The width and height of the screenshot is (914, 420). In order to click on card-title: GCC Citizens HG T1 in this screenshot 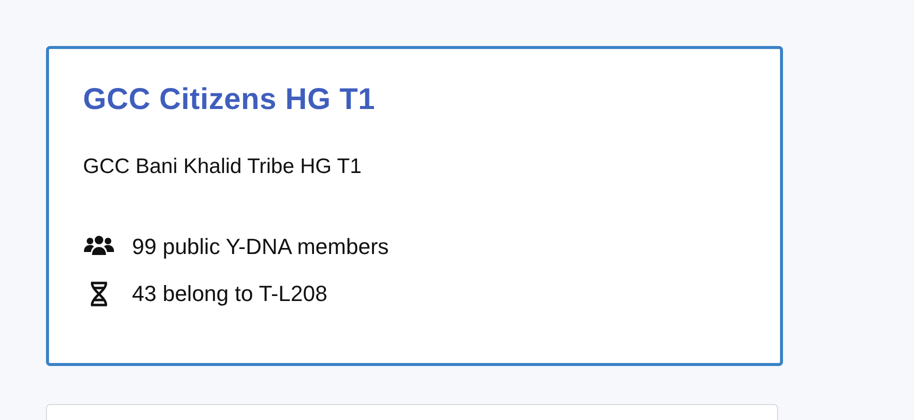, I will do `click(229, 100)`.